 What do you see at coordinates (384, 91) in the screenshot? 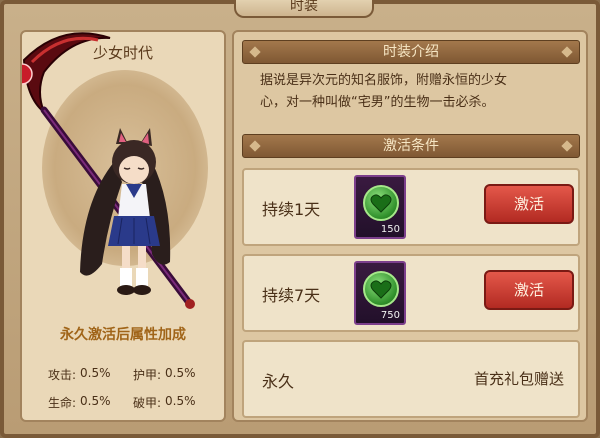
I see `costume-description: 据说是异次元的知名服饰，附赠永恒的少女 心，对一种叫做“宅男”的生物一击必杀。` at bounding box center [384, 91].